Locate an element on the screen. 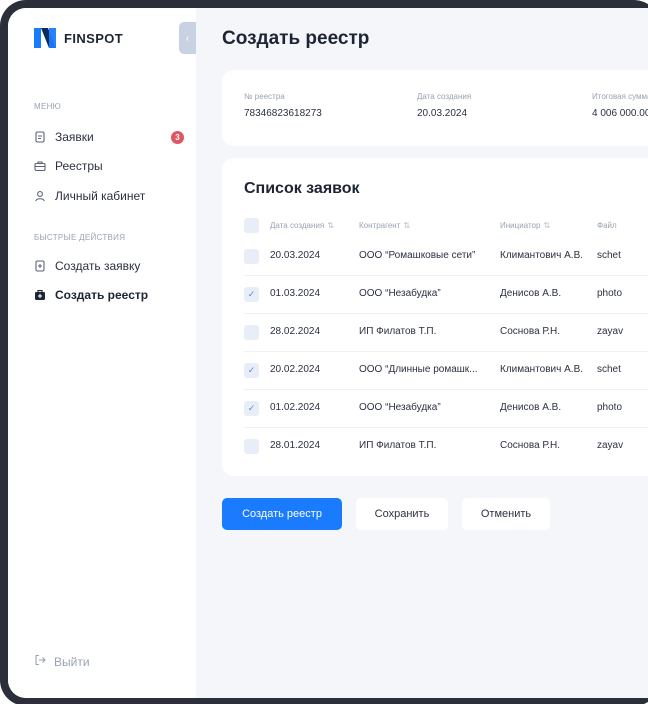 The height and width of the screenshot is (704, 648). cell-date: 20.03.2024 is located at coordinates (295, 255).